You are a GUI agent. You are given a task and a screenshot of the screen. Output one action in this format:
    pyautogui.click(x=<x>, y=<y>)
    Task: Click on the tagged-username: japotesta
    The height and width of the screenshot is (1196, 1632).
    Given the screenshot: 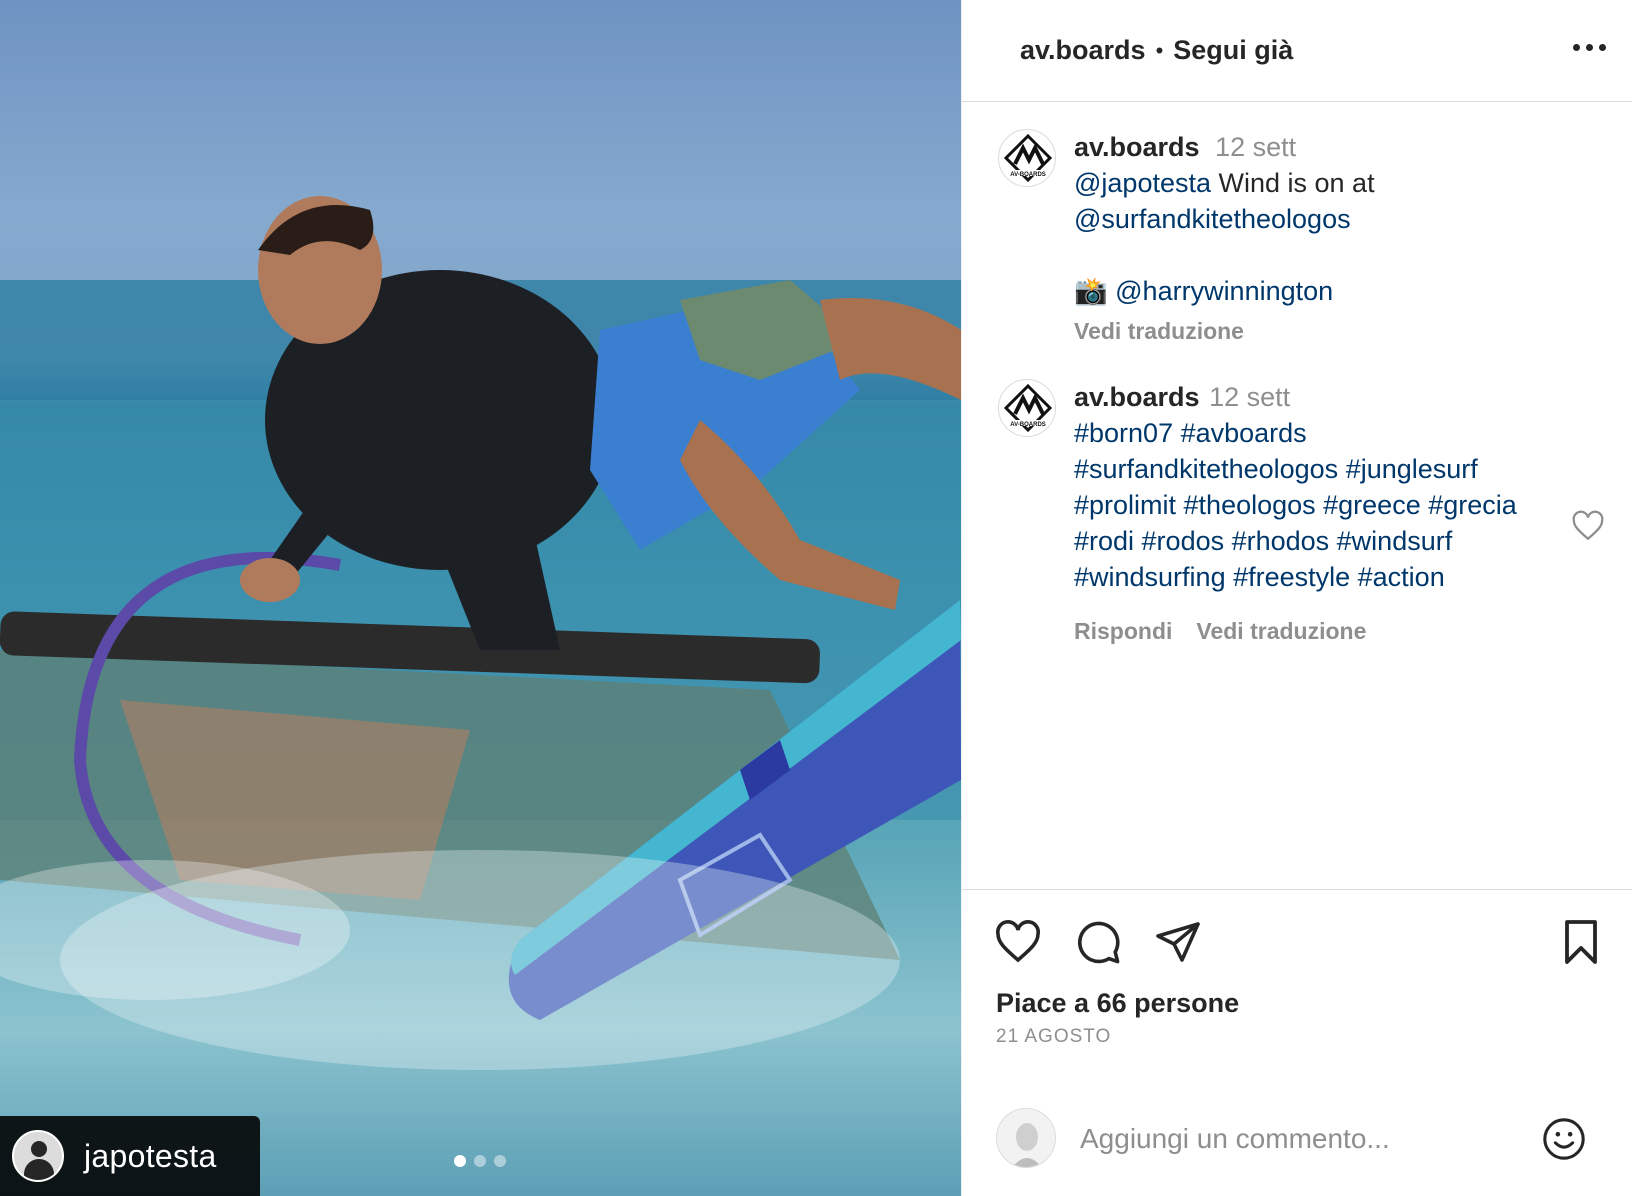 What is the action you would take?
    pyautogui.click(x=150, y=1155)
    